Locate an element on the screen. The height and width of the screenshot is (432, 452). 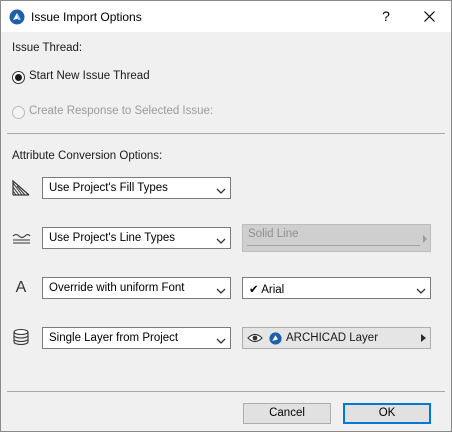
font-option-select: Override with uniform Font is located at coordinates (136, 288).